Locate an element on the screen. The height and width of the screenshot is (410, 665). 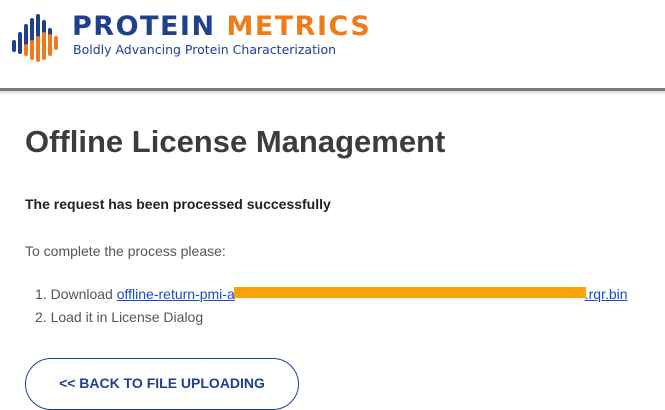
brand-name-word1: PROTEIN is located at coordinates (144, 26).